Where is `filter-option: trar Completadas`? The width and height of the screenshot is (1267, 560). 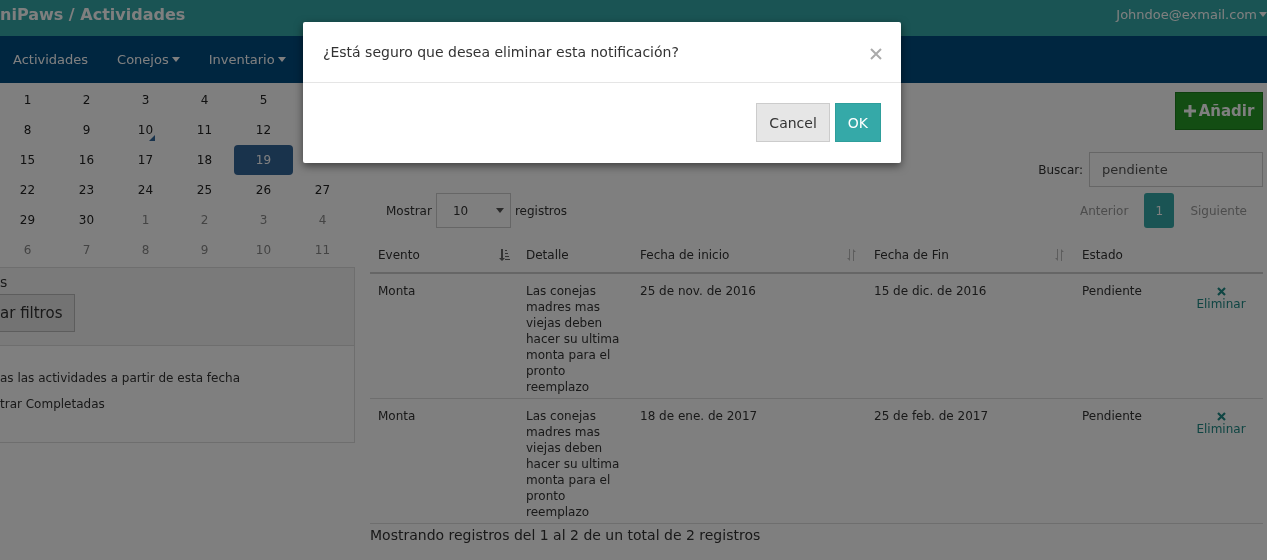 filter-option: trar Completadas is located at coordinates (177, 404).